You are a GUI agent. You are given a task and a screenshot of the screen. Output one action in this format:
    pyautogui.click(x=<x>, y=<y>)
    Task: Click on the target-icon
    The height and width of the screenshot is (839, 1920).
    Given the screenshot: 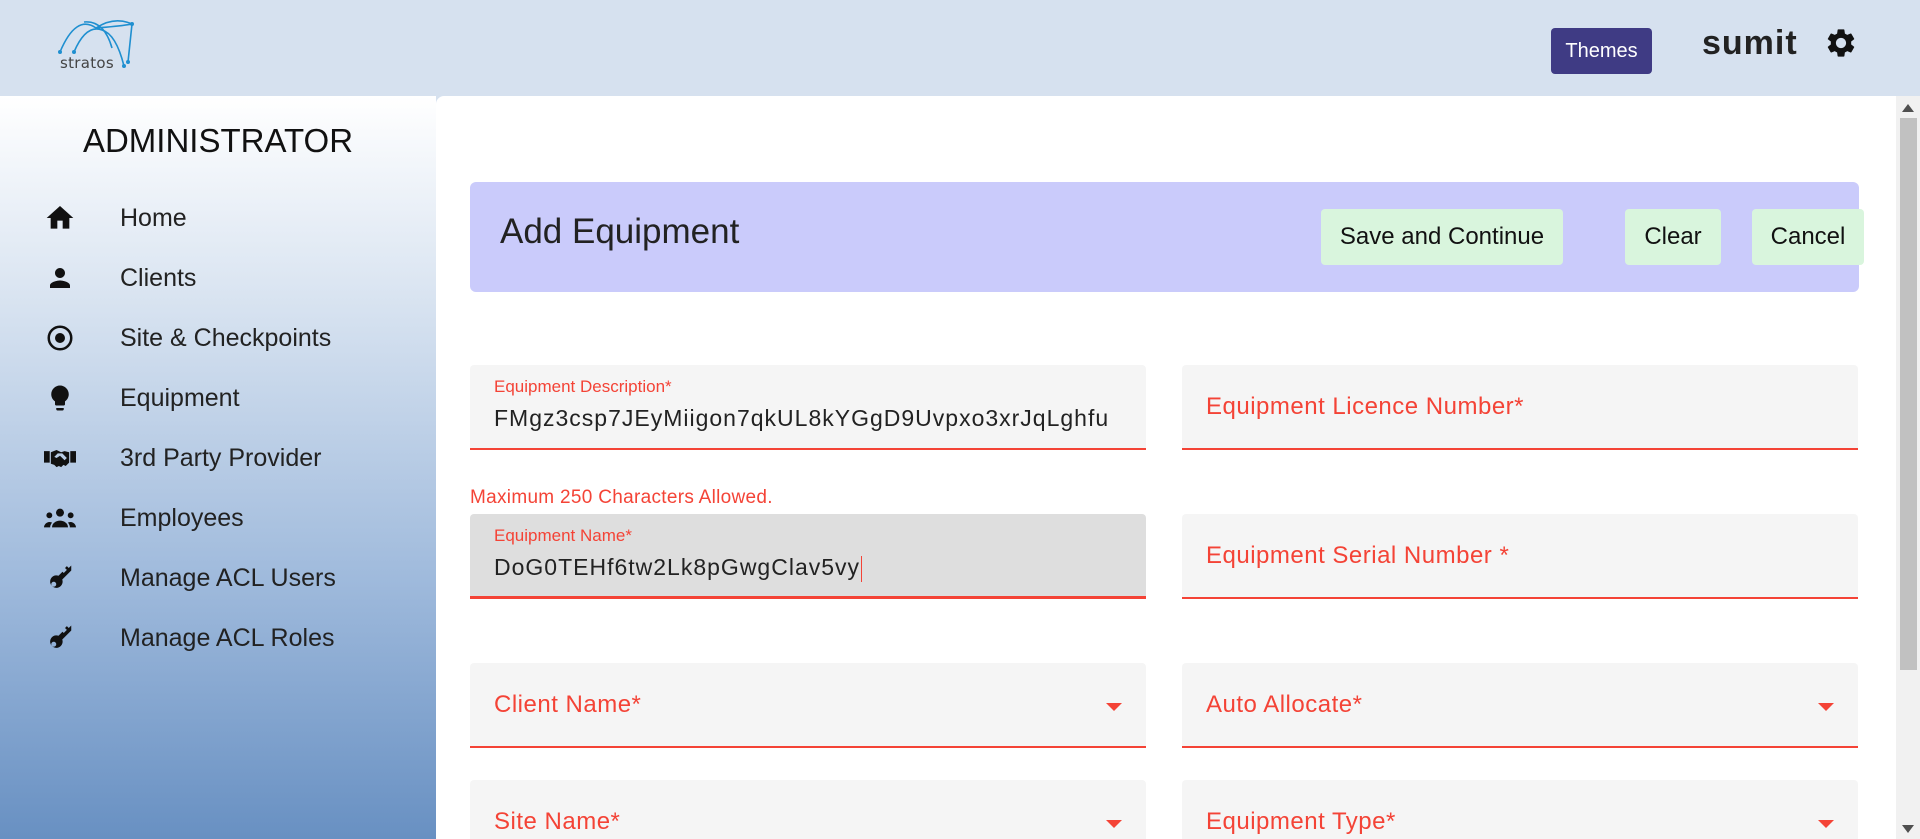 What is the action you would take?
    pyautogui.click(x=60, y=338)
    